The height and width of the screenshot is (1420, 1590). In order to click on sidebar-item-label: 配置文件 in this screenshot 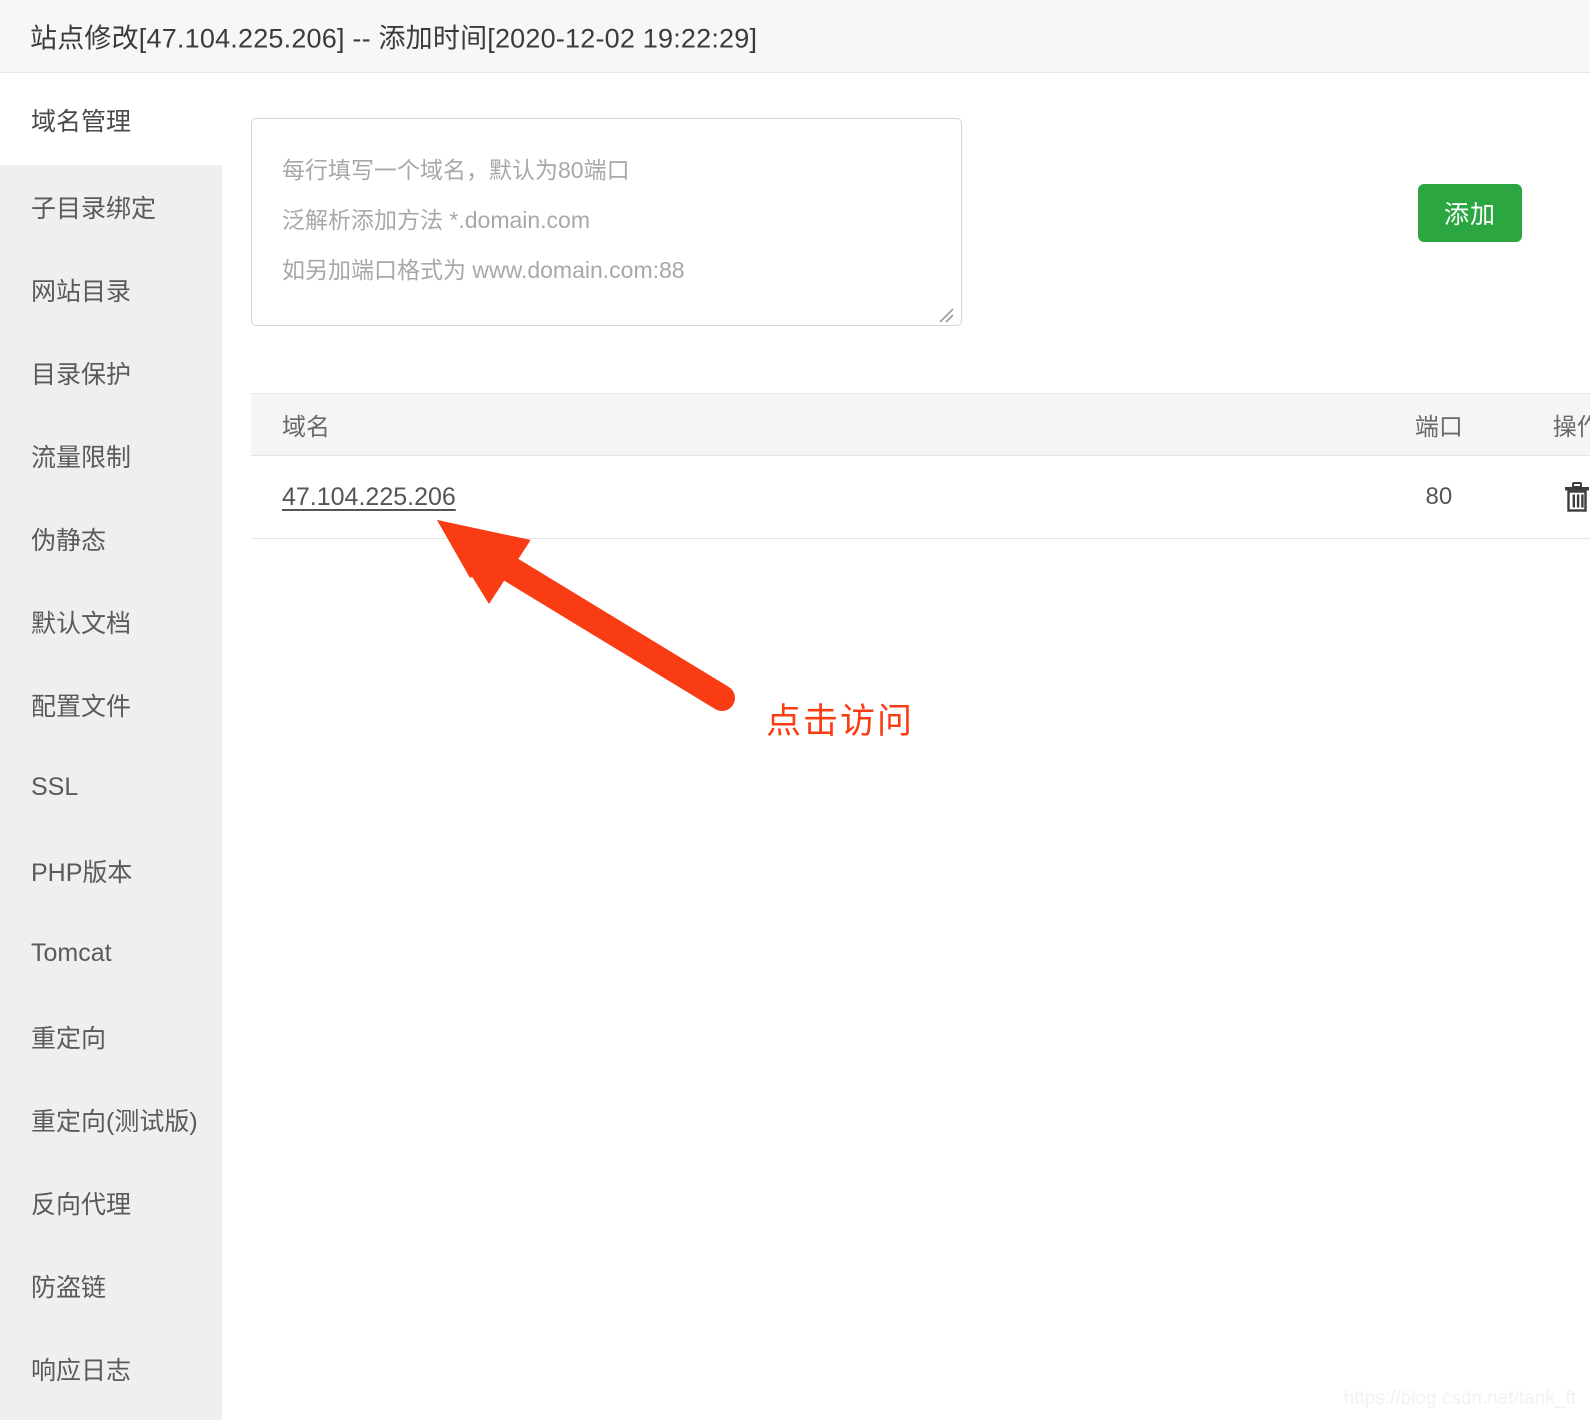, I will do `click(81, 706)`.